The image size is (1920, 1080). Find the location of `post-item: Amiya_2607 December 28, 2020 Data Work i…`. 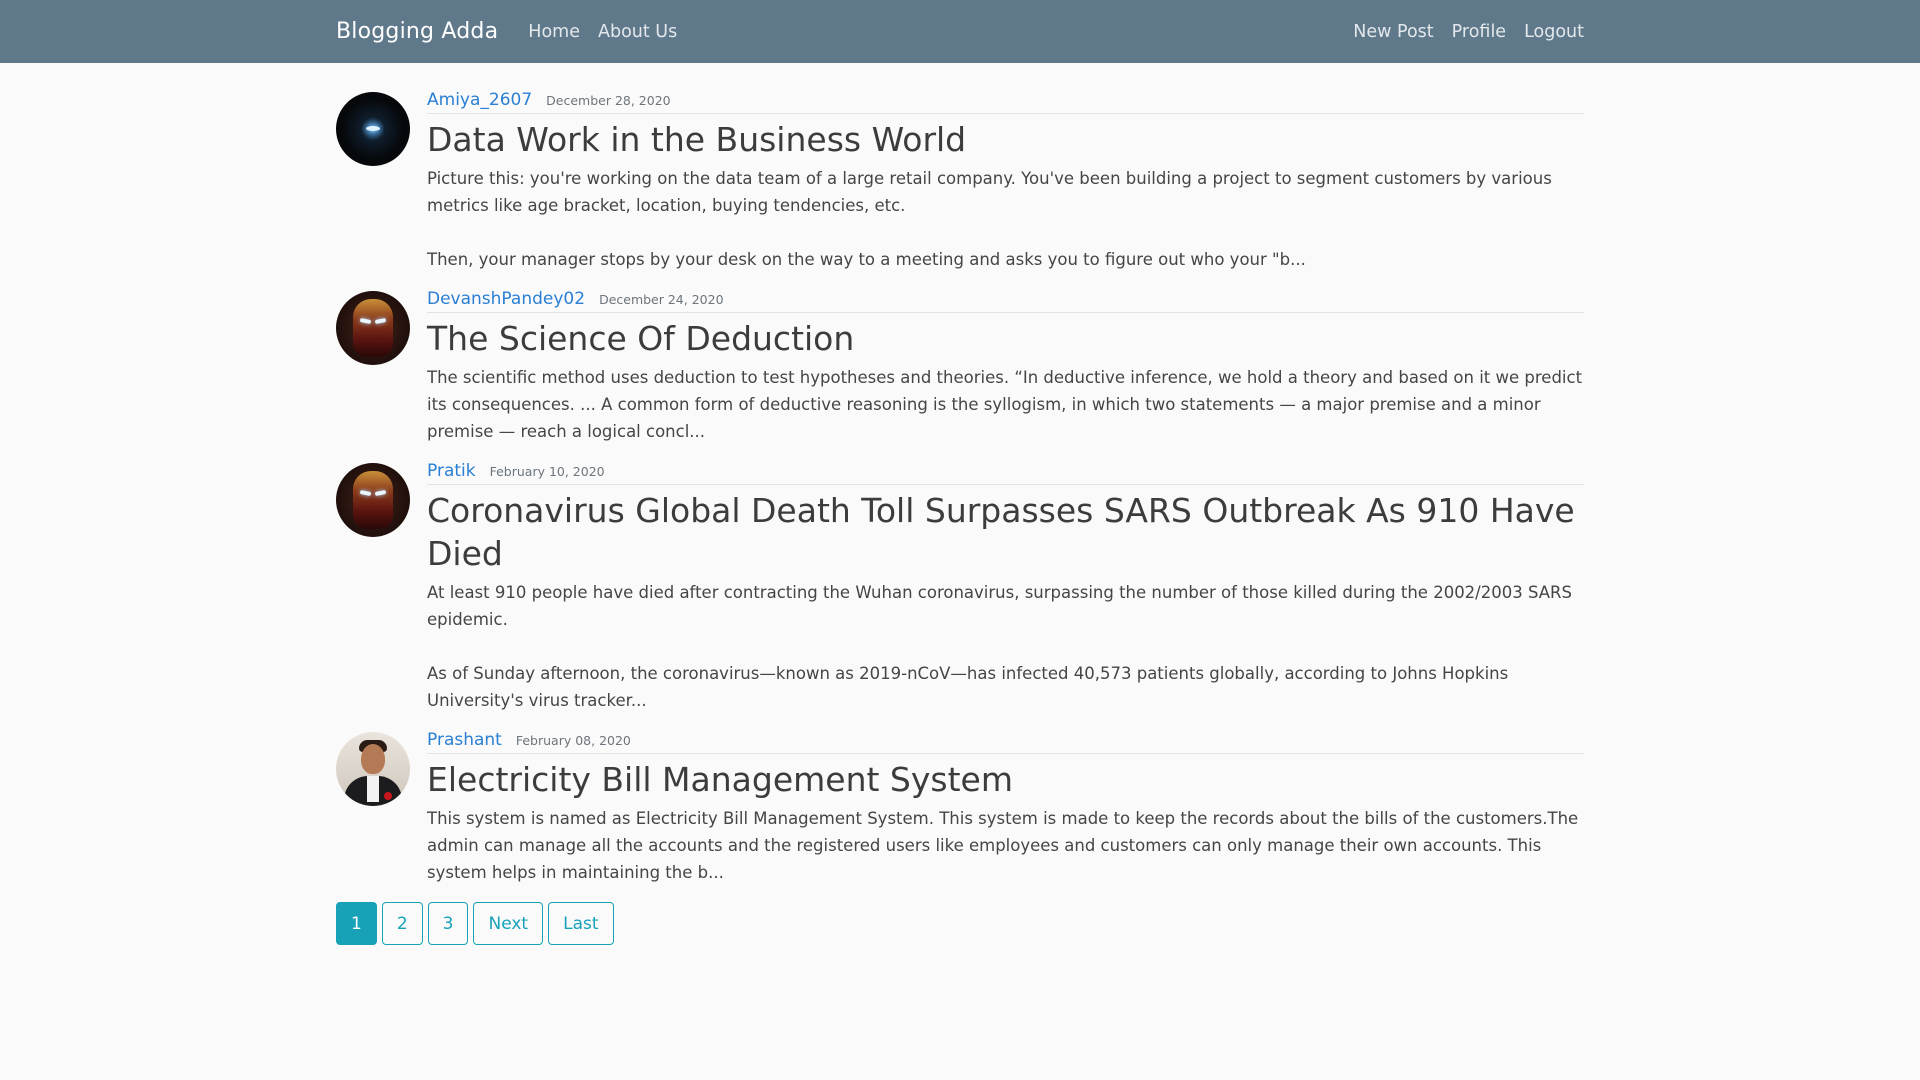

post-item: Amiya_2607 December 28, 2020 Data Work i… is located at coordinates (960, 181).